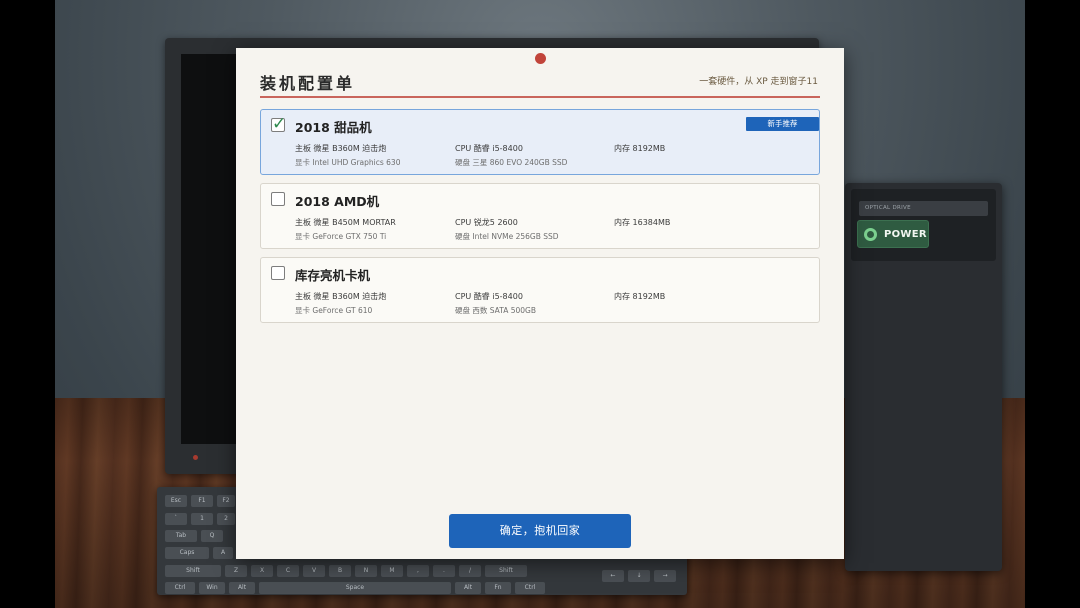 The height and width of the screenshot is (608, 1080). What do you see at coordinates (236, 571) in the screenshot?
I see `key-z: Z` at bounding box center [236, 571].